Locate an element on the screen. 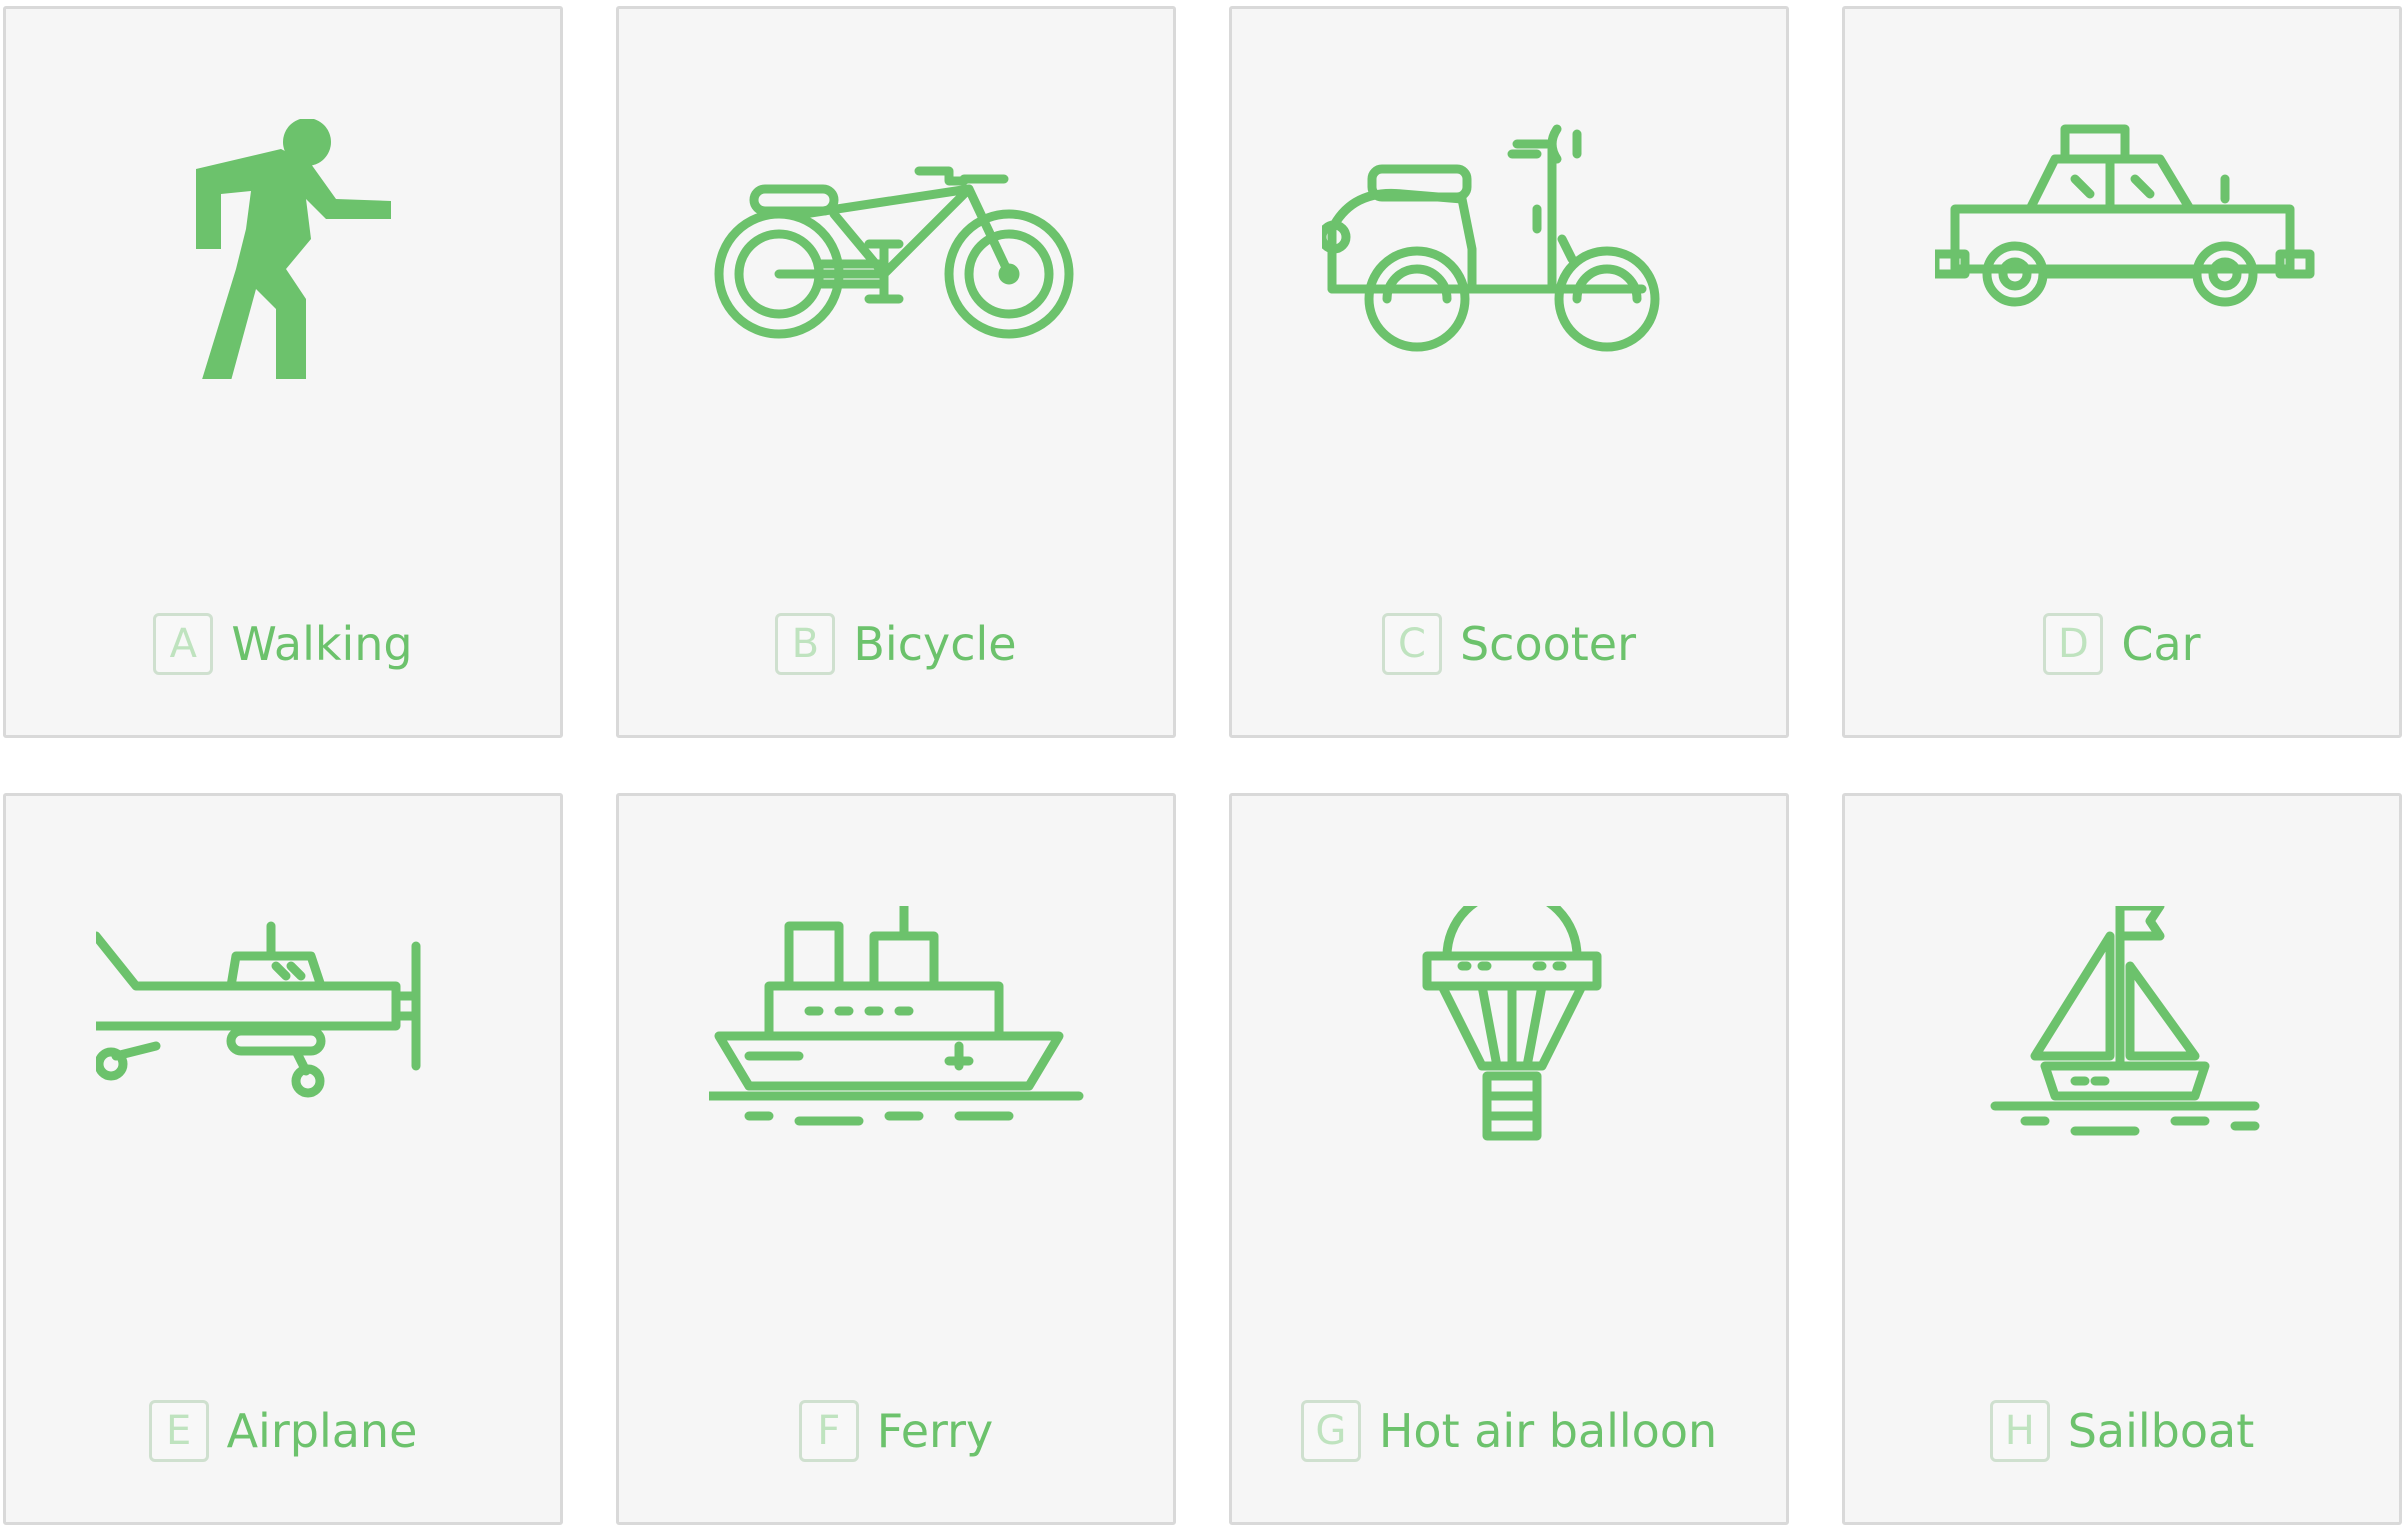  option-card-car: D Car is located at coordinates (2122, 372).